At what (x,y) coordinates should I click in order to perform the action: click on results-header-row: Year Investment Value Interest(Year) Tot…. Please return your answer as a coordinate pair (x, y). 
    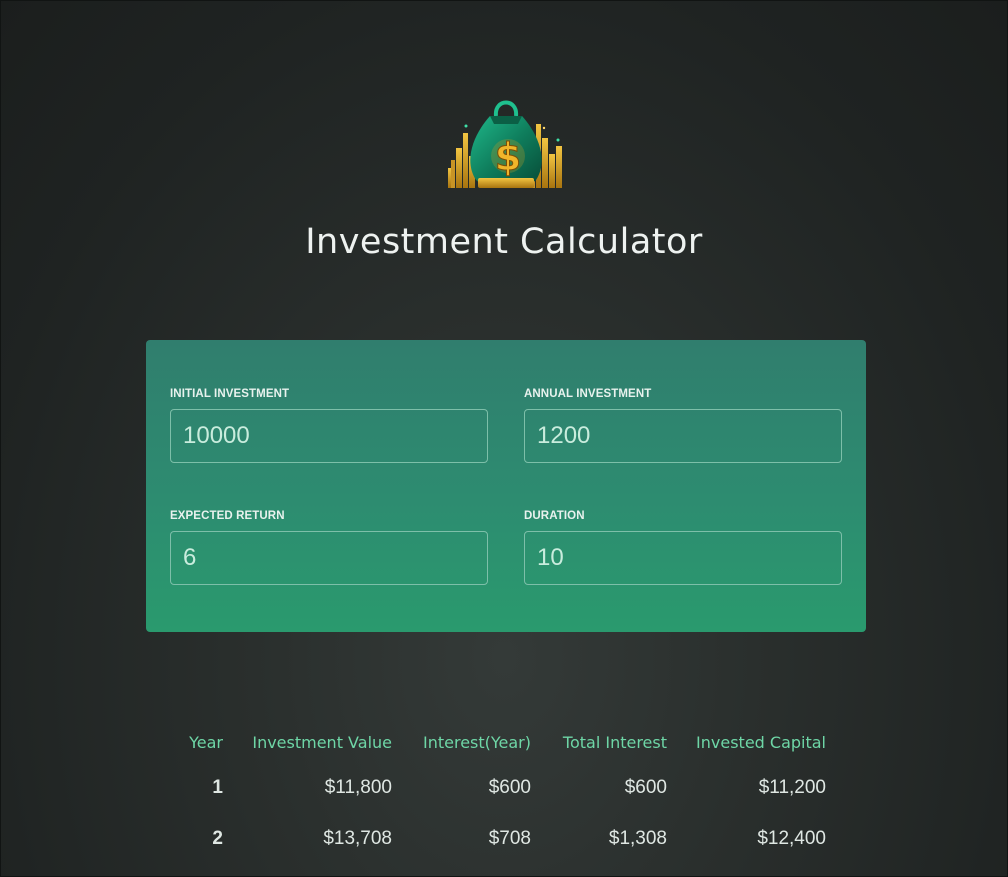
    Looking at the image, I should click on (499, 742).